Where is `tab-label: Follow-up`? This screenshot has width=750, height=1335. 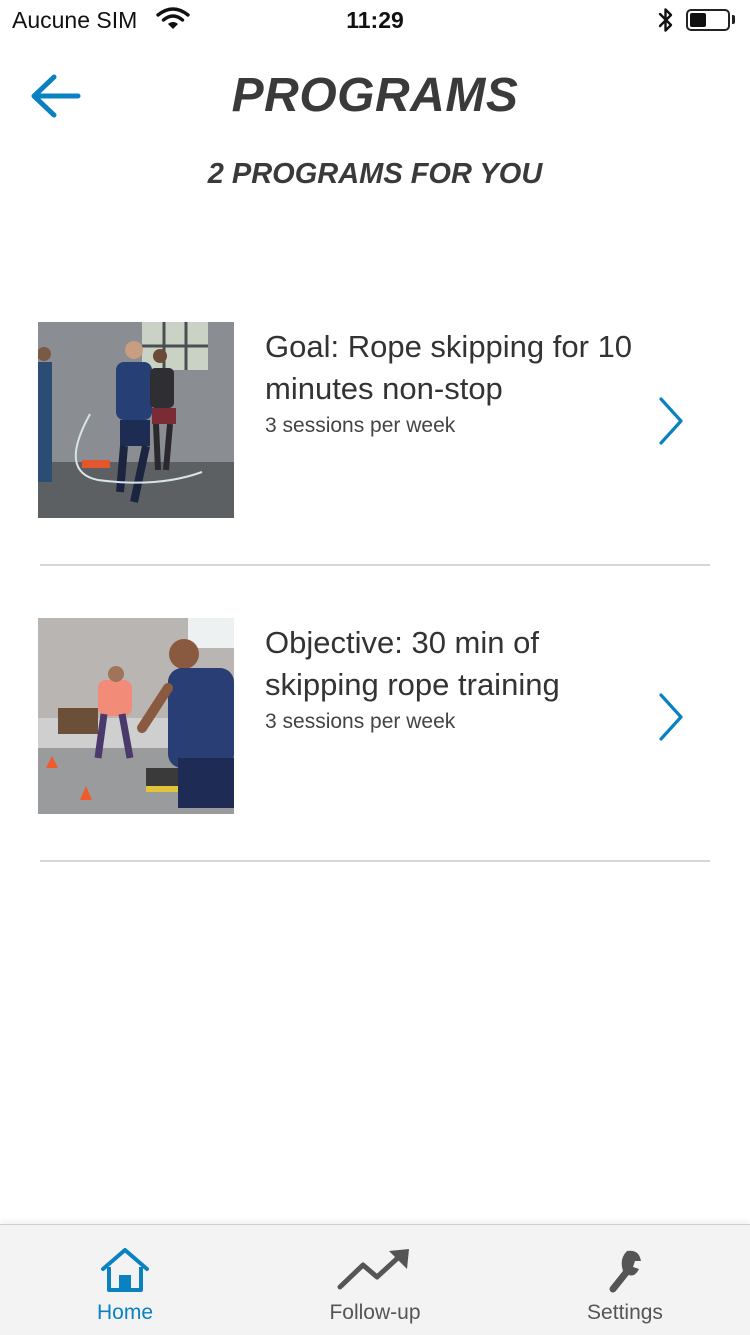
tab-label: Follow-up is located at coordinates (375, 1312).